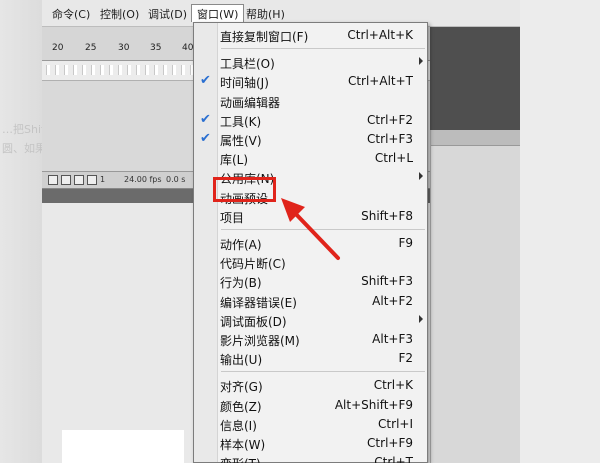 Image resolution: width=600 pixels, height=463 pixels. I want to click on menu-item: 直接复制窗口(F) Ctrl+Alt+K, so click(311, 35).